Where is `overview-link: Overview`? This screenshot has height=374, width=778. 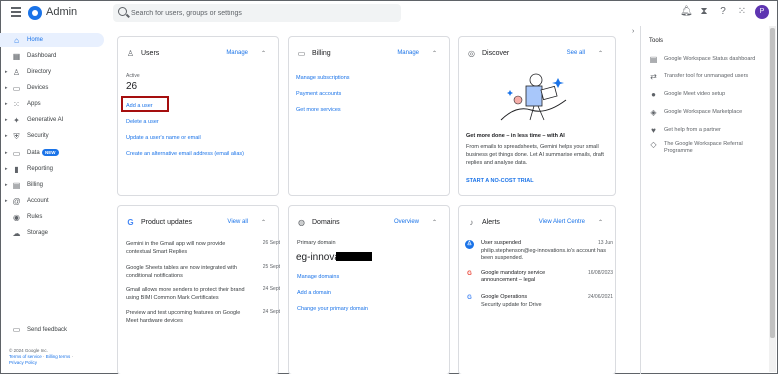
overview-link: Overview is located at coordinates (406, 222).